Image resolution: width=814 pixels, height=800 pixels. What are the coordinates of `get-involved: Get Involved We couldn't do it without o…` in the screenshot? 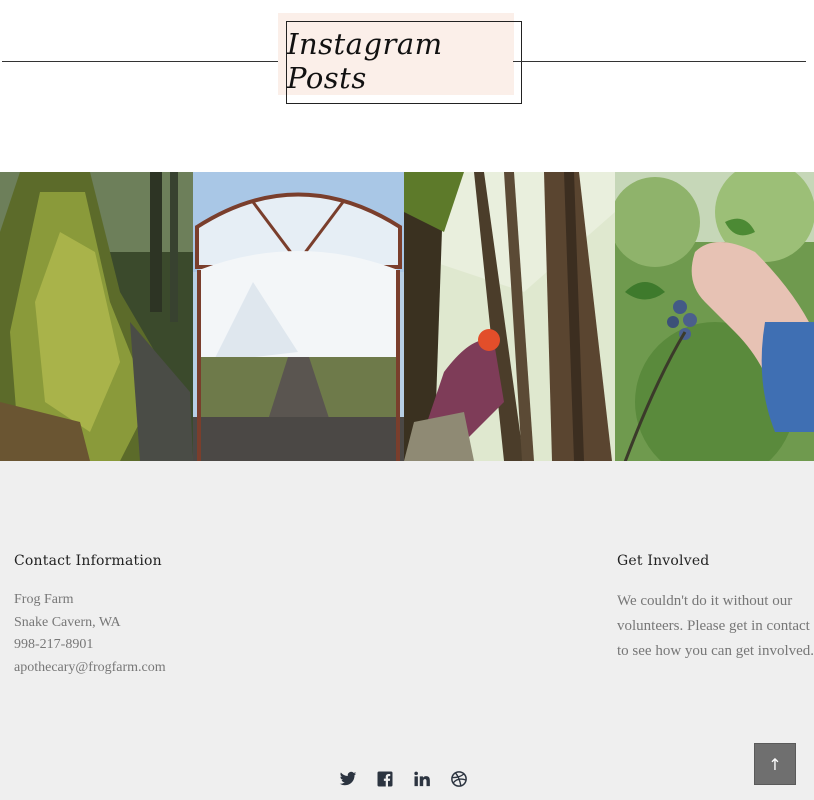 It's located at (715, 608).